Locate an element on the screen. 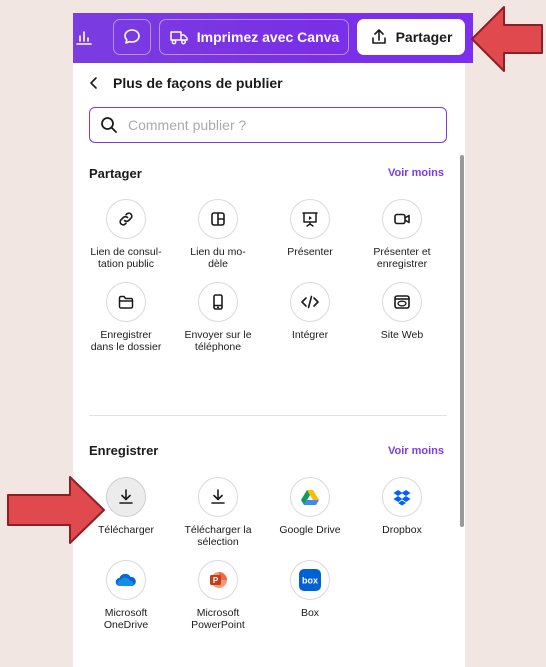 The image size is (546, 667). share-see-less-link: Voir moins is located at coordinates (416, 173).